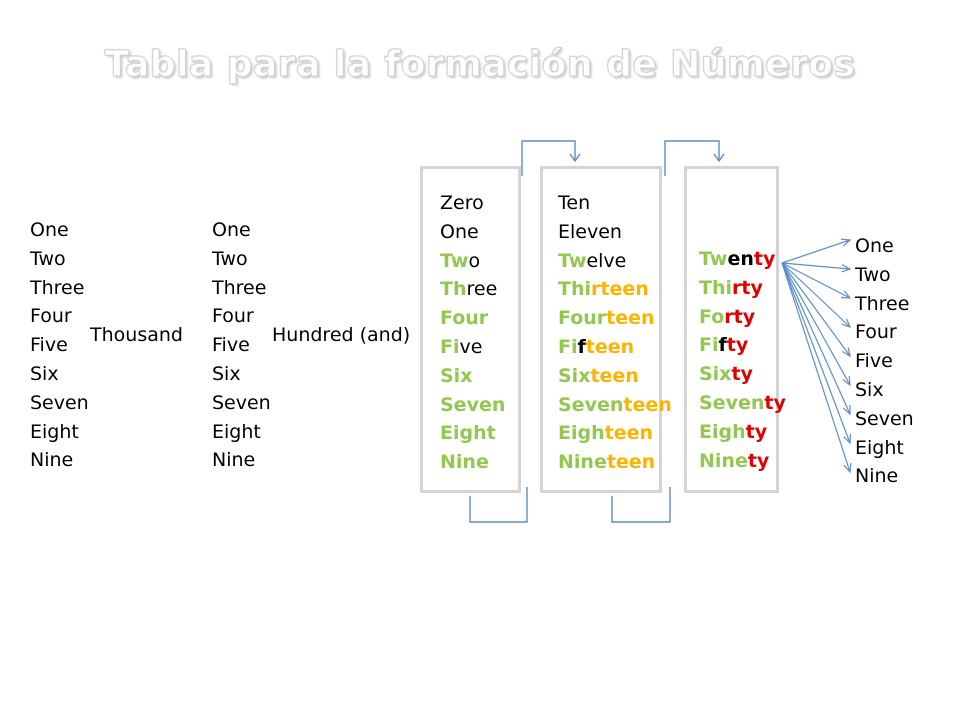 This screenshot has width=960, height=720. Describe the element at coordinates (49, 345) in the screenshot. I see `thousands-word-item: Five` at that location.